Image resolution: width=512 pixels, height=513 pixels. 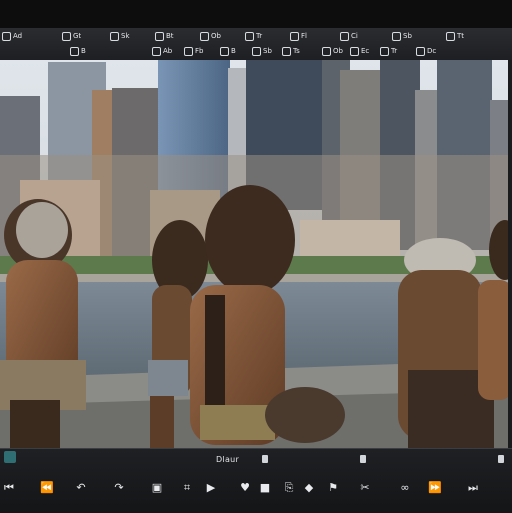 I want to click on tool-2-icon, so click(x=156, y=51).